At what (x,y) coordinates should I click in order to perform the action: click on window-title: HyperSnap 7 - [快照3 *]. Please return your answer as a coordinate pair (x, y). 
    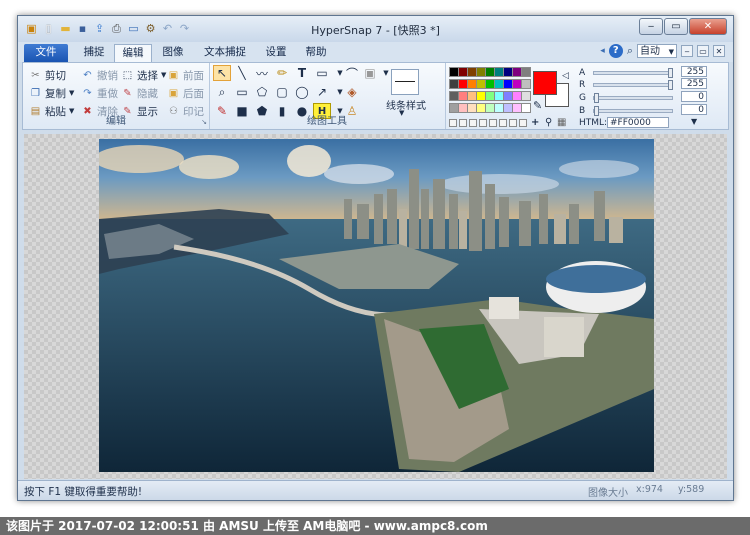
    Looking at the image, I should click on (375, 30).